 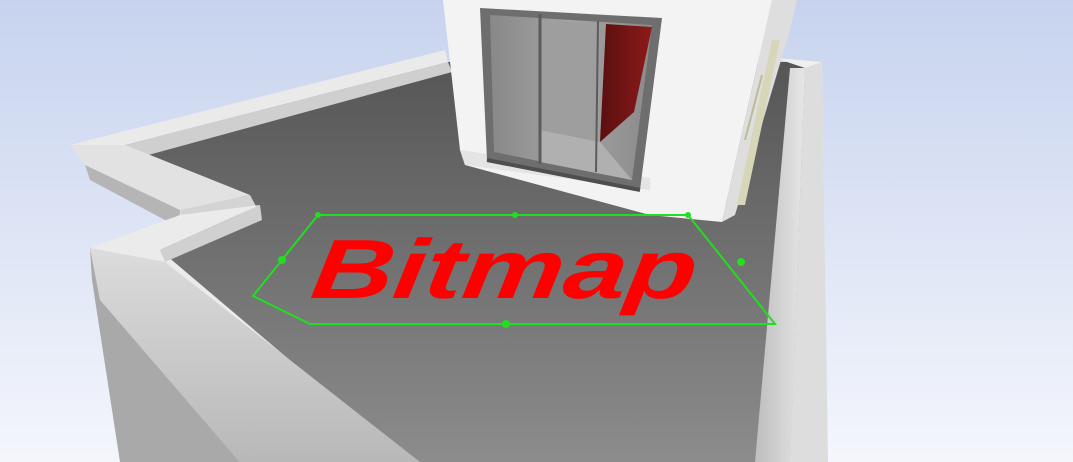 What do you see at coordinates (515, 215) in the screenshot?
I see `selection-handle-top` at bounding box center [515, 215].